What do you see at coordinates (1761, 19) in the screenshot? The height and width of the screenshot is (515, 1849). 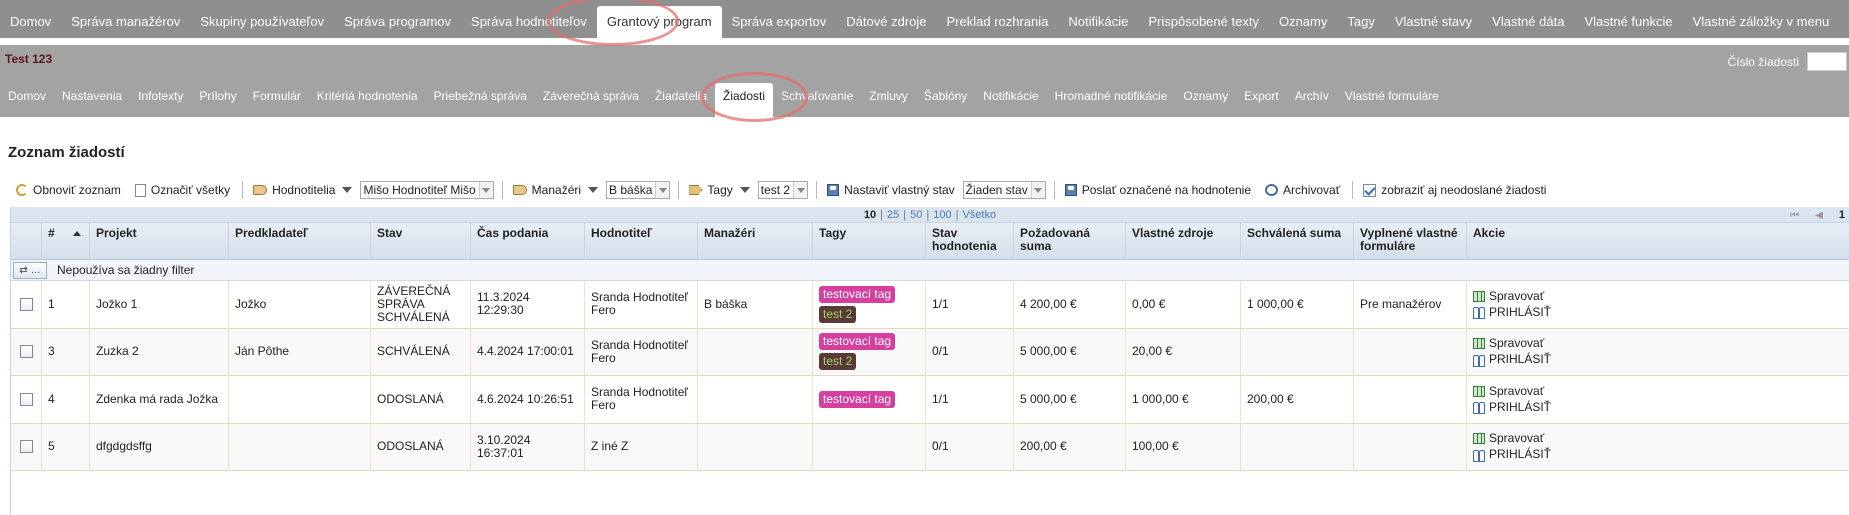 I see `top-nav-vlastne-zalozky: Vlastné záložky v menu` at bounding box center [1761, 19].